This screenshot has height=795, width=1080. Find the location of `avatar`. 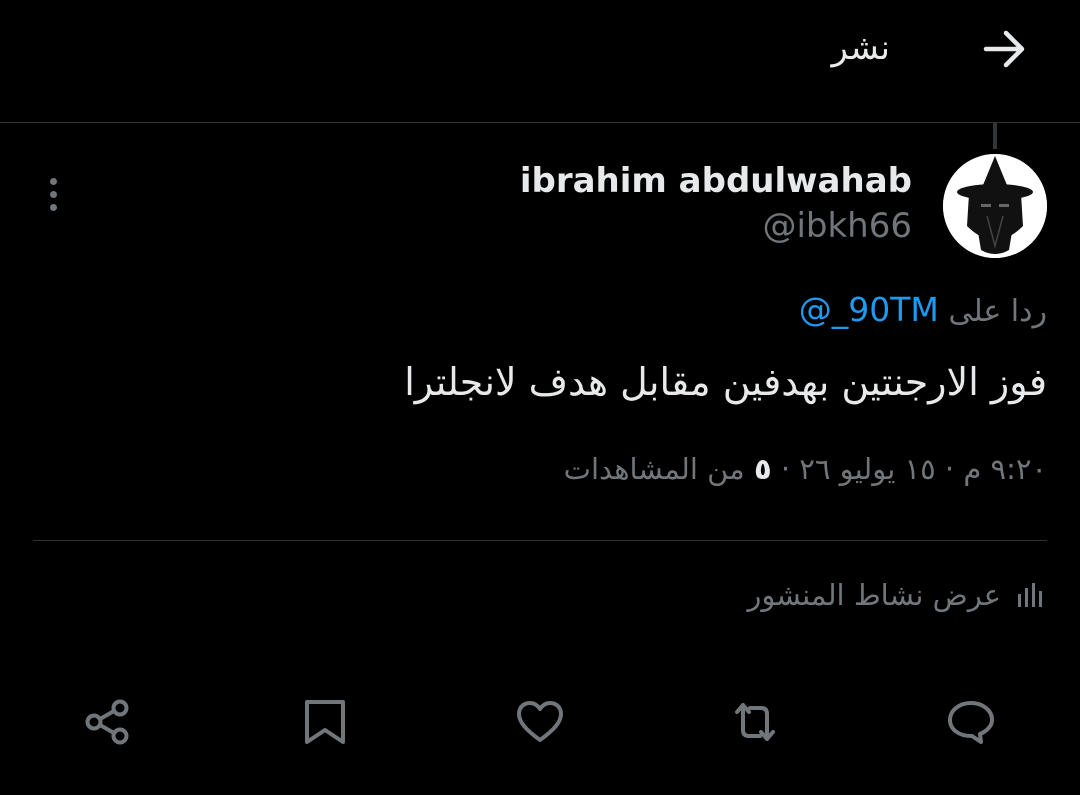

avatar is located at coordinates (995, 206).